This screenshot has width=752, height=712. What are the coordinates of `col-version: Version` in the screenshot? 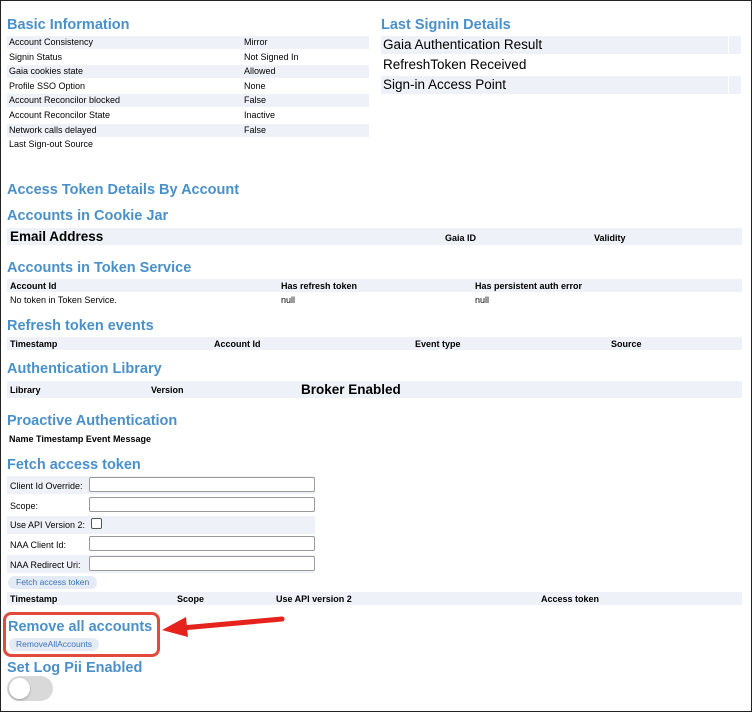 It's located at (167, 390).